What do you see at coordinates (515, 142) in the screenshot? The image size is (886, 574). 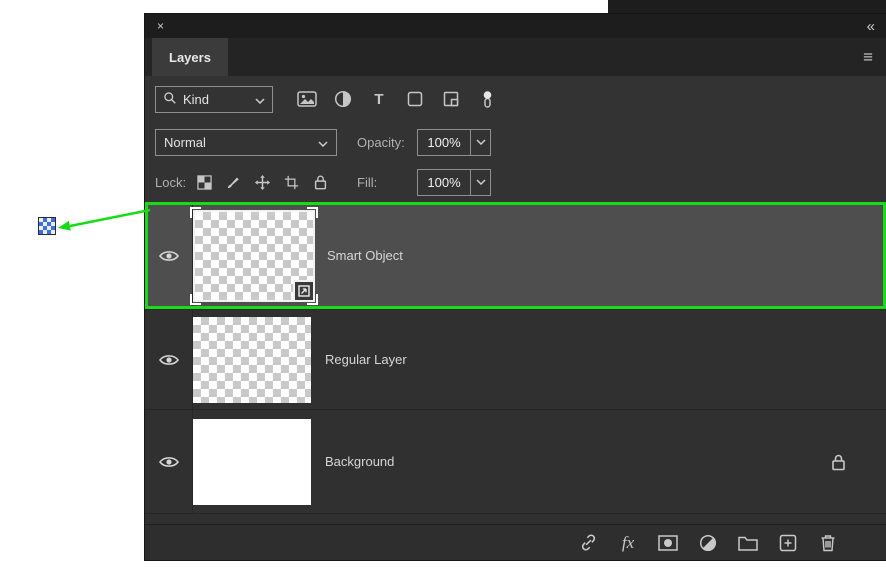 I see `blend-options-bar: Normal Opacity: 100%` at bounding box center [515, 142].